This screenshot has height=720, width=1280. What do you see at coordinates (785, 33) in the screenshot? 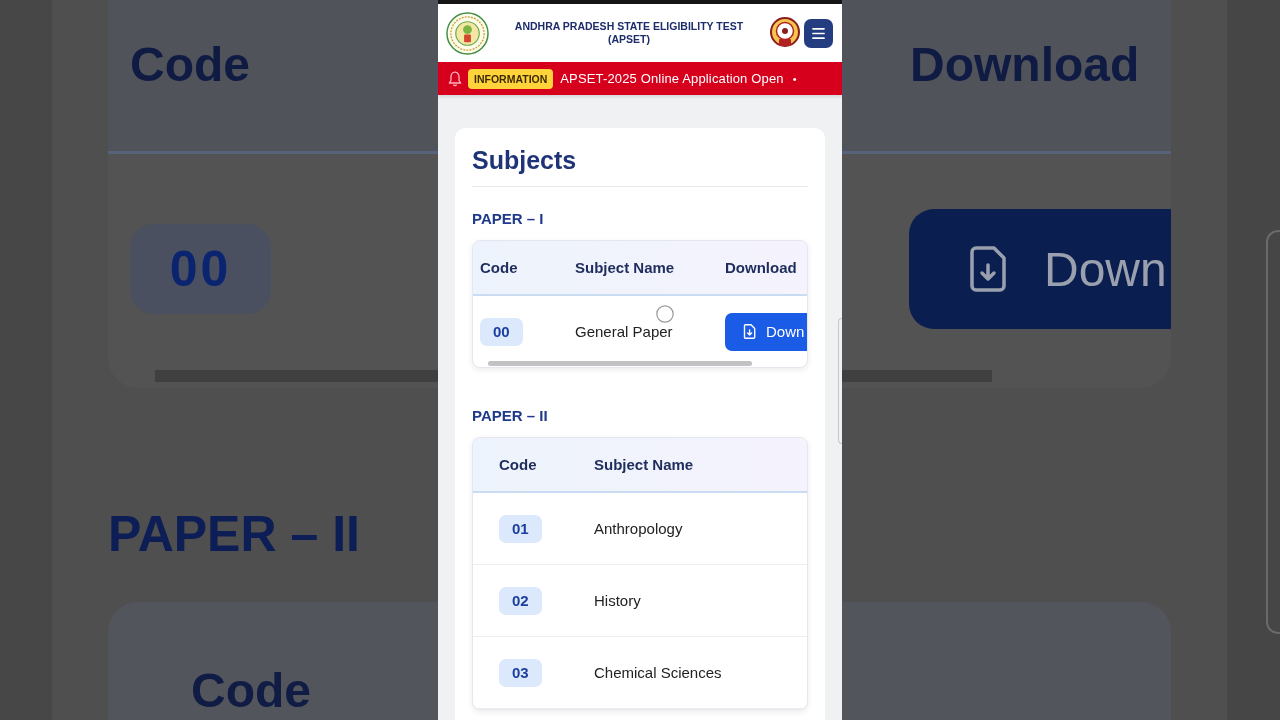
I see `crest-logo` at bounding box center [785, 33].